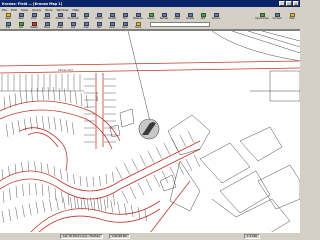  I want to click on print-button: Print, so click(34, 16).